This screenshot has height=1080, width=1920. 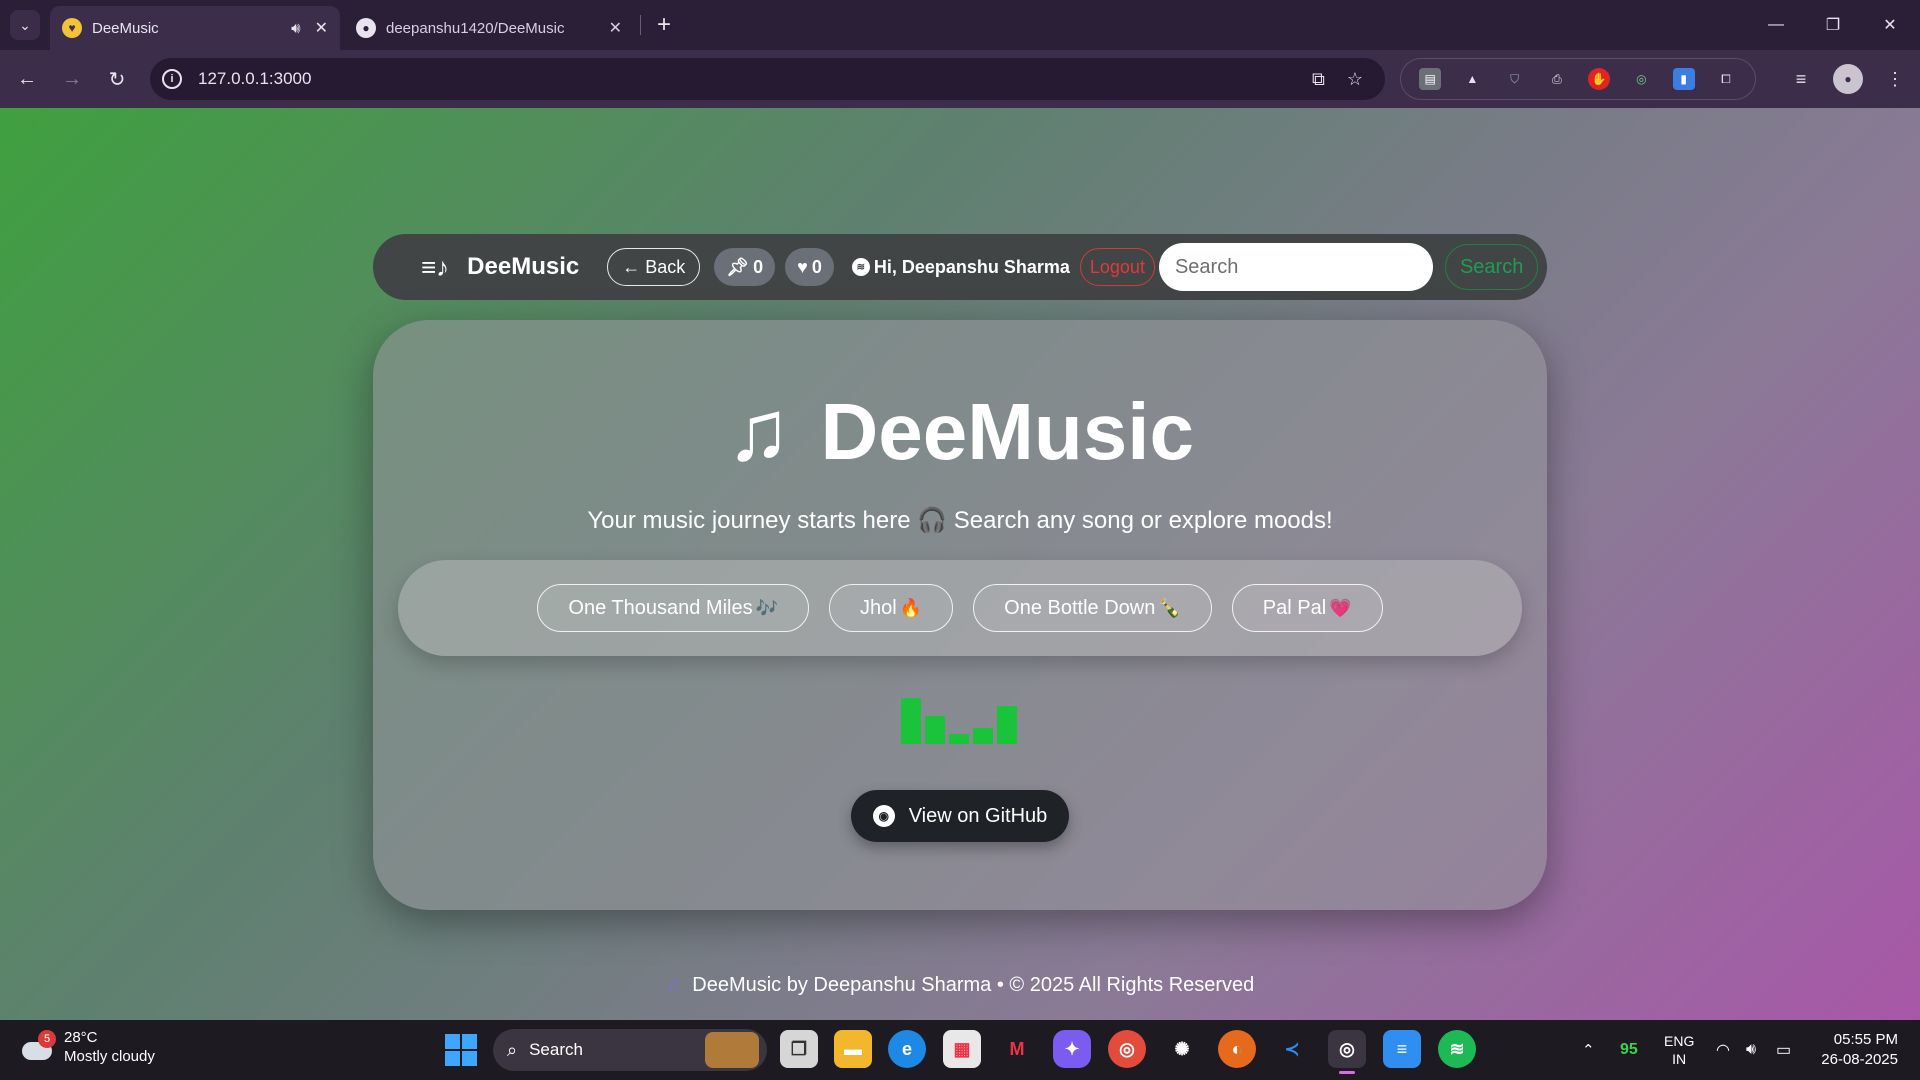 I want to click on taskbar-search: ⌕ Search, so click(x=630, y=1050).